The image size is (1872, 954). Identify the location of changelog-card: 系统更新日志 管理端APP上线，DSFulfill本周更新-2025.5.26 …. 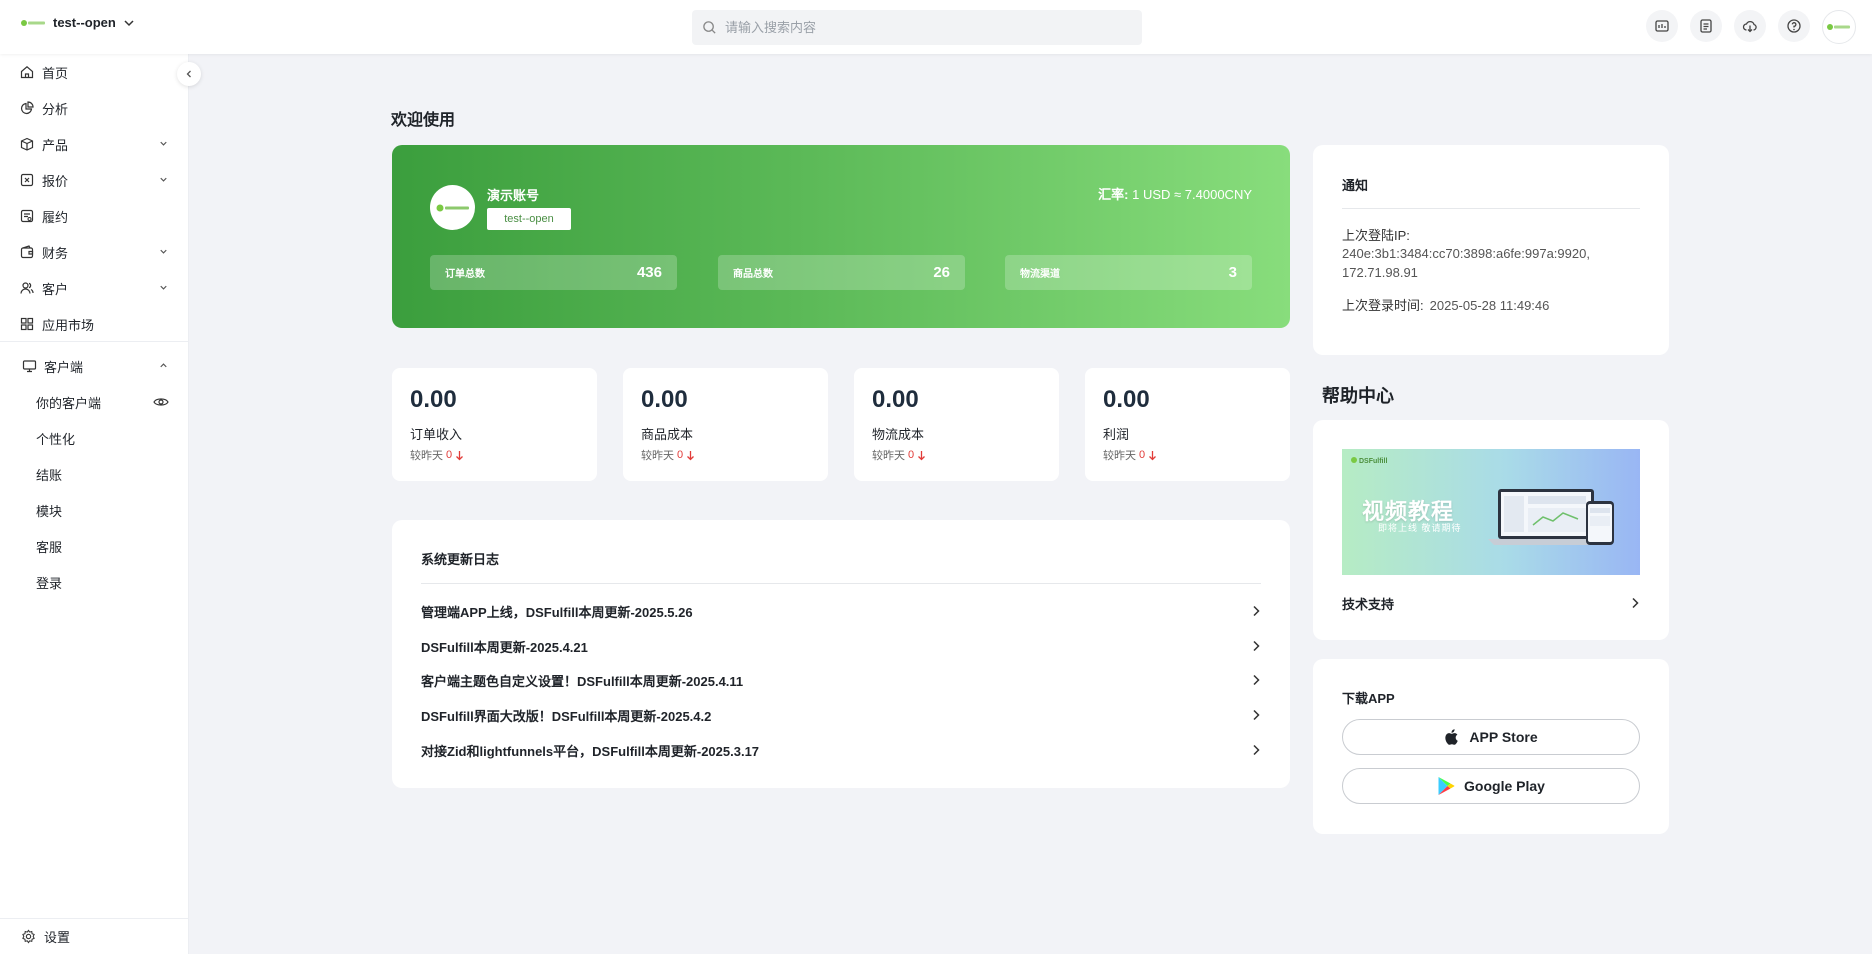
(841, 654).